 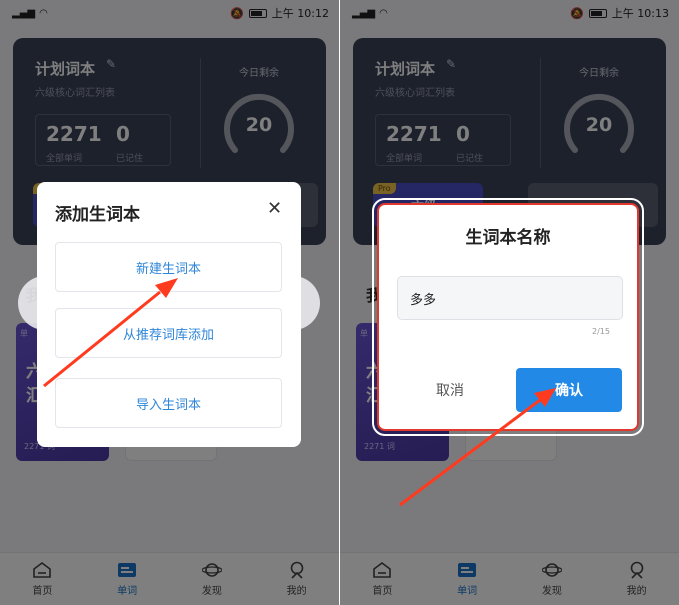 I want to click on close-icon: ✕, so click(x=274, y=209).